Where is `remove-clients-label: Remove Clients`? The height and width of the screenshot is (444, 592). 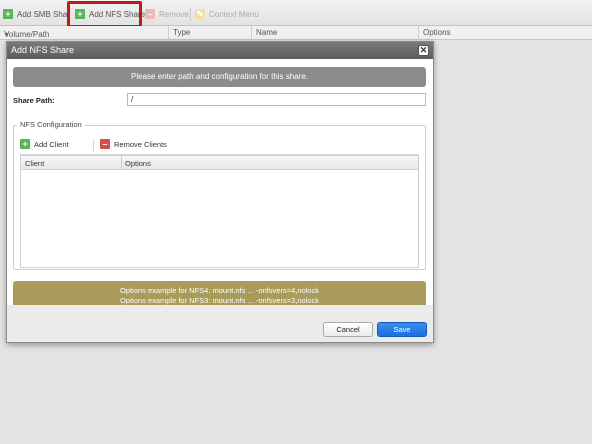
remove-clients-label: Remove Clients is located at coordinates (140, 144).